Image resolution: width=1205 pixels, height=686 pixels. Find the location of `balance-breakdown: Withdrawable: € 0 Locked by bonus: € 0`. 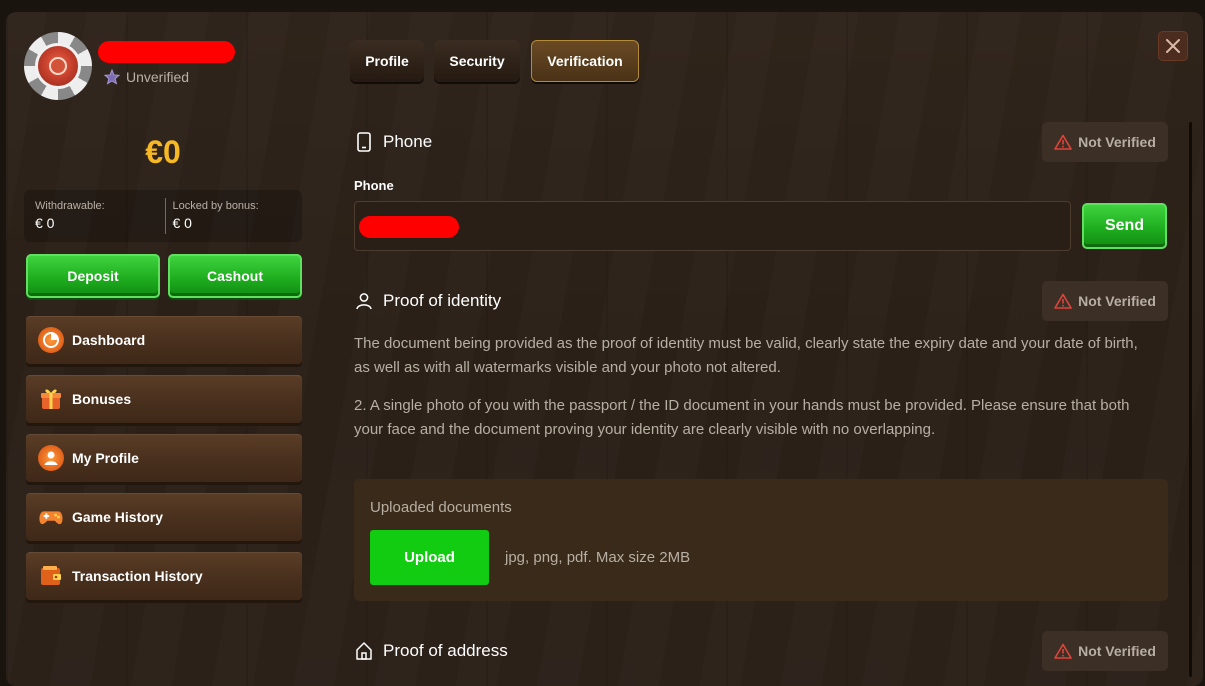

balance-breakdown: Withdrawable: € 0 Locked by bonus: € 0 is located at coordinates (163, 216).